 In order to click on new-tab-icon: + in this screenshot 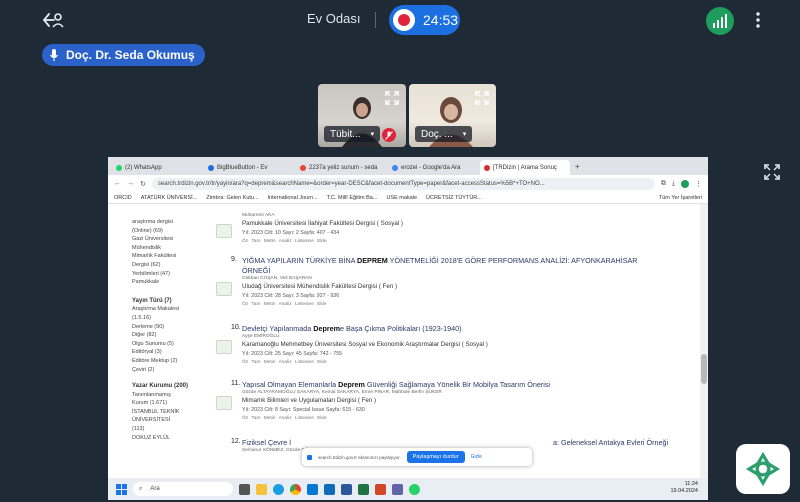, I will do `click(577, 166)`.